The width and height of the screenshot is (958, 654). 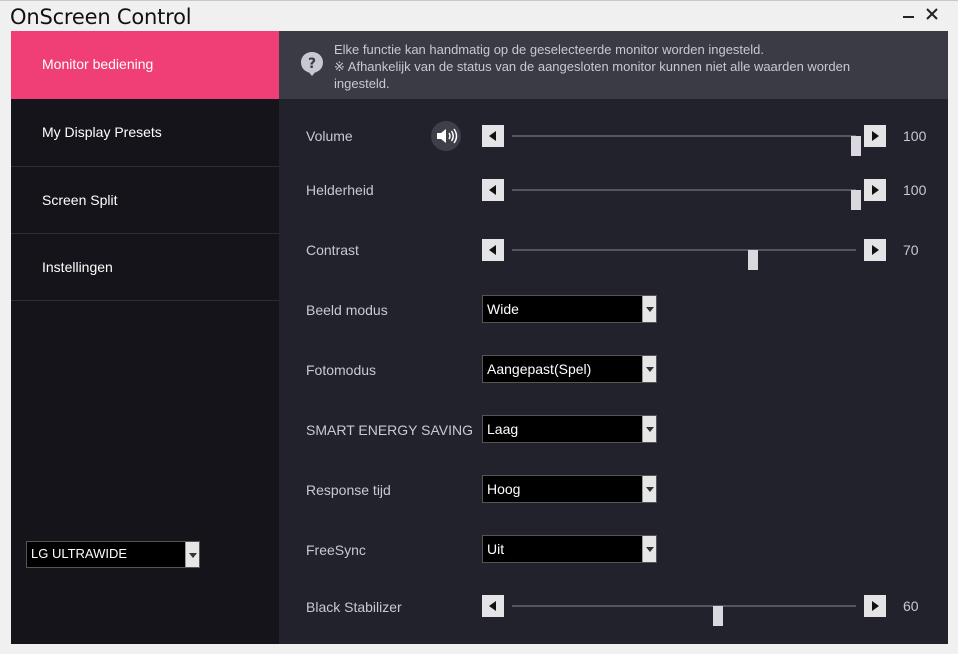 I want to click on monitor-select: LG ULTRAWIDE, so click(x=113, y=554).